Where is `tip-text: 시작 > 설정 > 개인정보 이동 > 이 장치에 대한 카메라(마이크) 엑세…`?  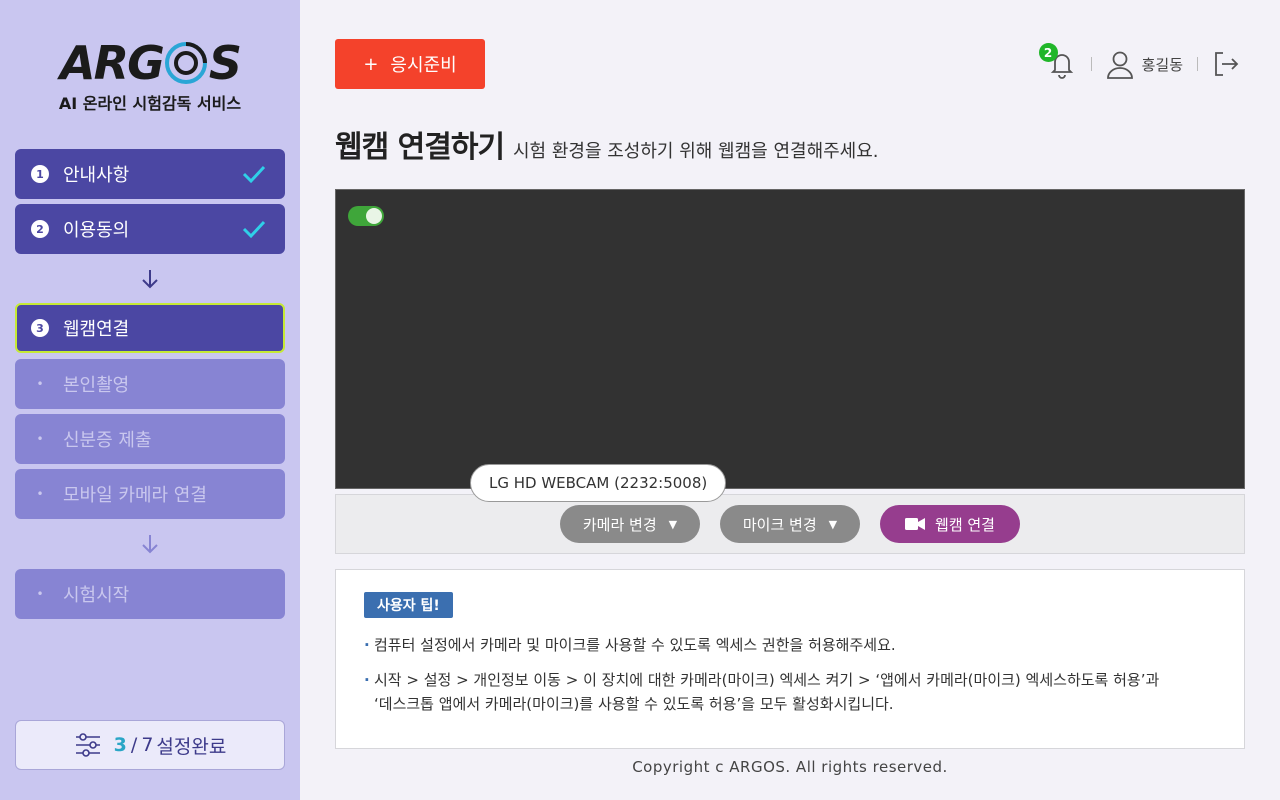 tip-text: 시작 > 설정 > 개인정보 이동 > 이 장치에 대한 카메라(마이크) 엑세… is located at coordinates (767, 680).